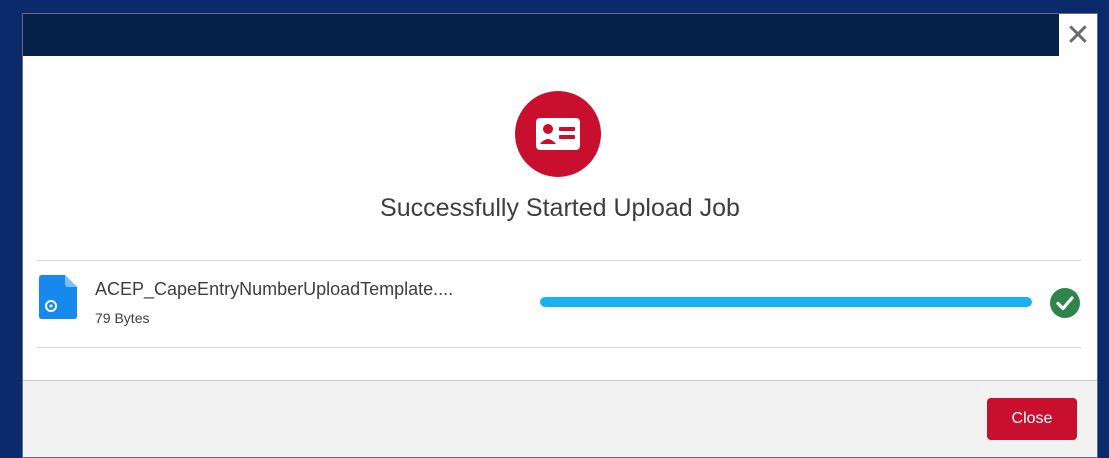  I want to click on close-icon: ✕, so click(1078, 35).